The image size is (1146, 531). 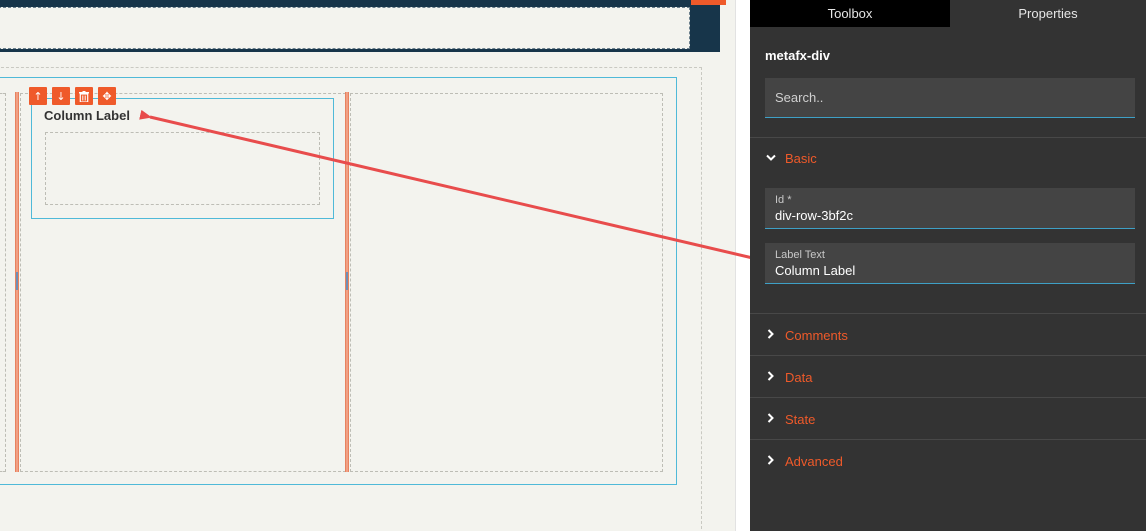 What do you see at coordinates (84, 96) in the screenshot?
I see `trash-icon` at bounding box center [84, 96].